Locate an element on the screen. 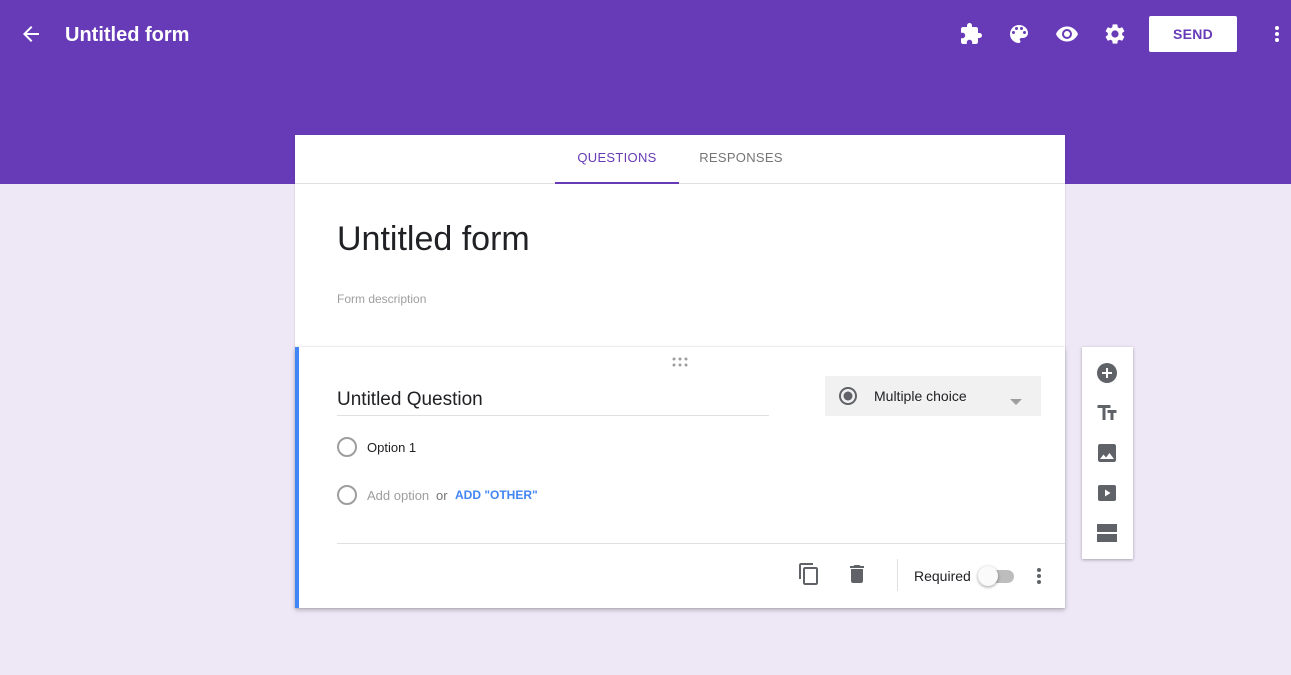  tab-questions: QUESTIONS is located at coordinates (617, 159).